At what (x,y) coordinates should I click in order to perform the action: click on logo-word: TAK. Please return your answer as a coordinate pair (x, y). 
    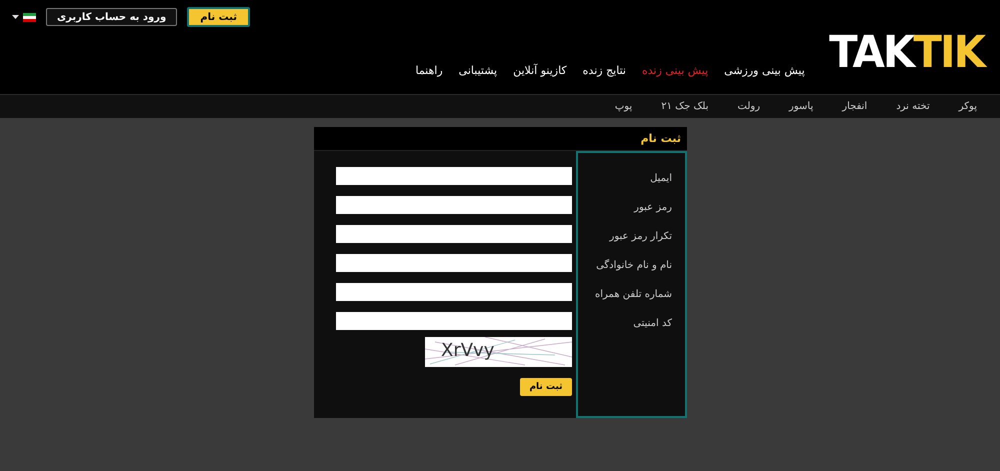
    Looking at the image, I should click on (871, 53).